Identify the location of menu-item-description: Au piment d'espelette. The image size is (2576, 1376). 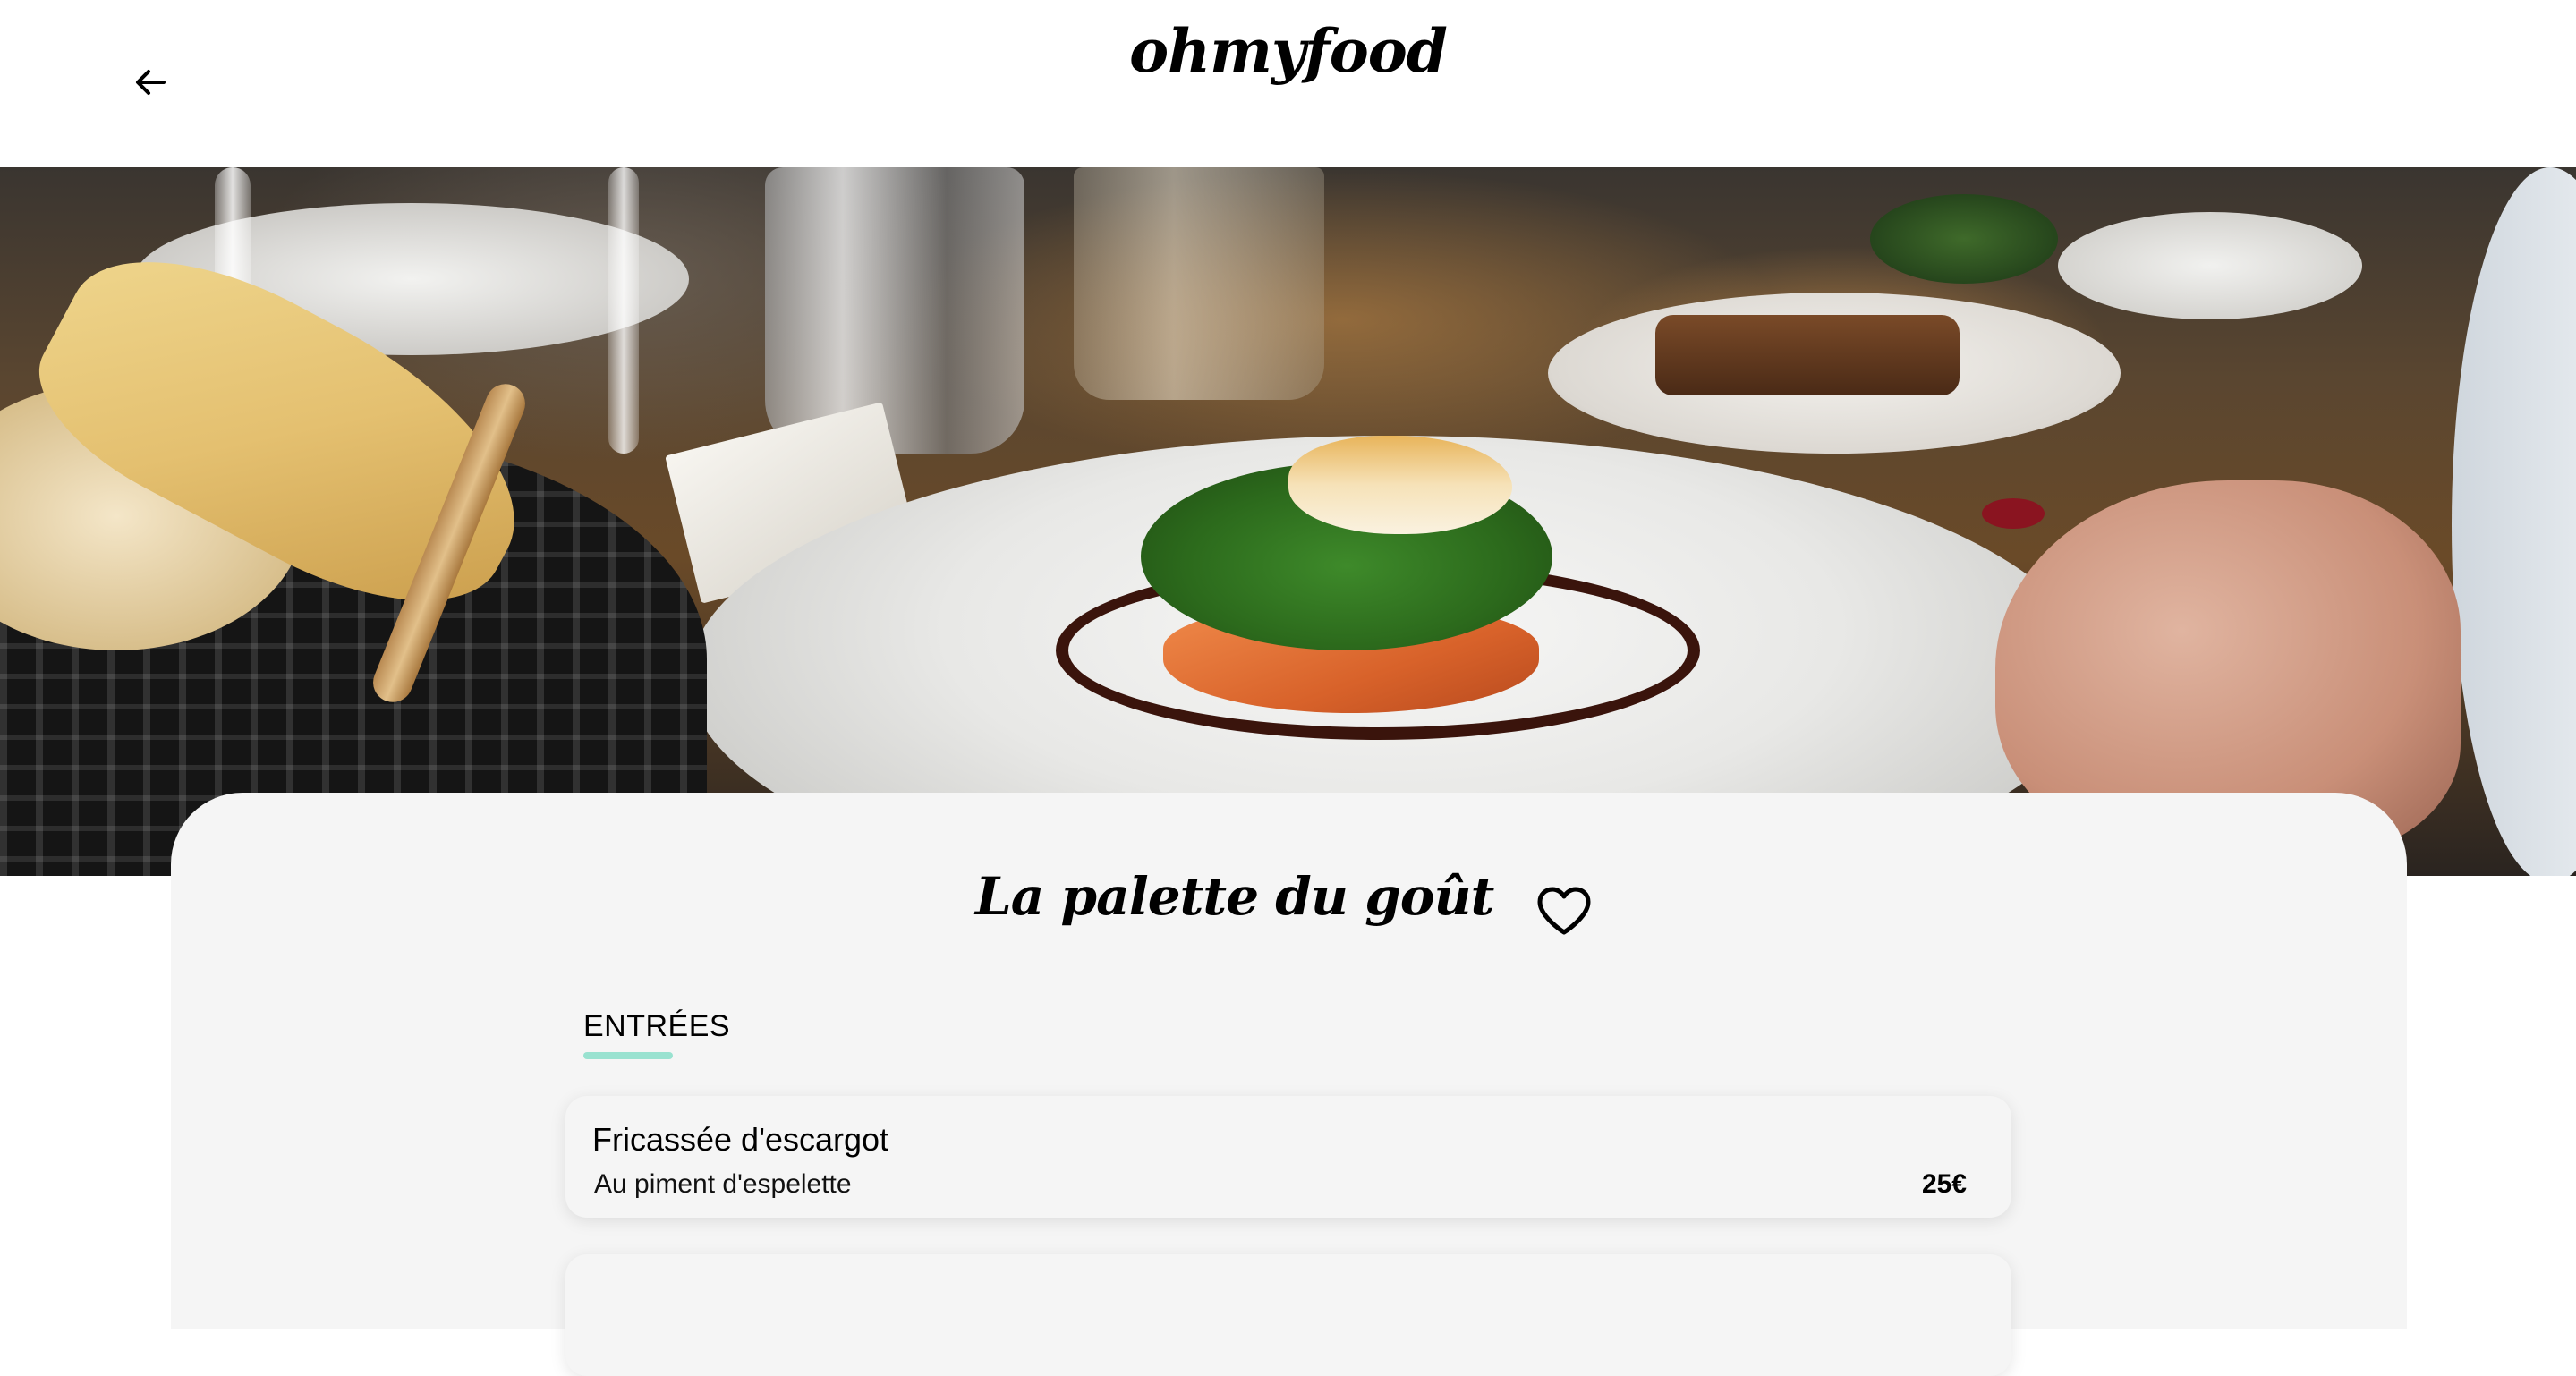
(723, 1184).